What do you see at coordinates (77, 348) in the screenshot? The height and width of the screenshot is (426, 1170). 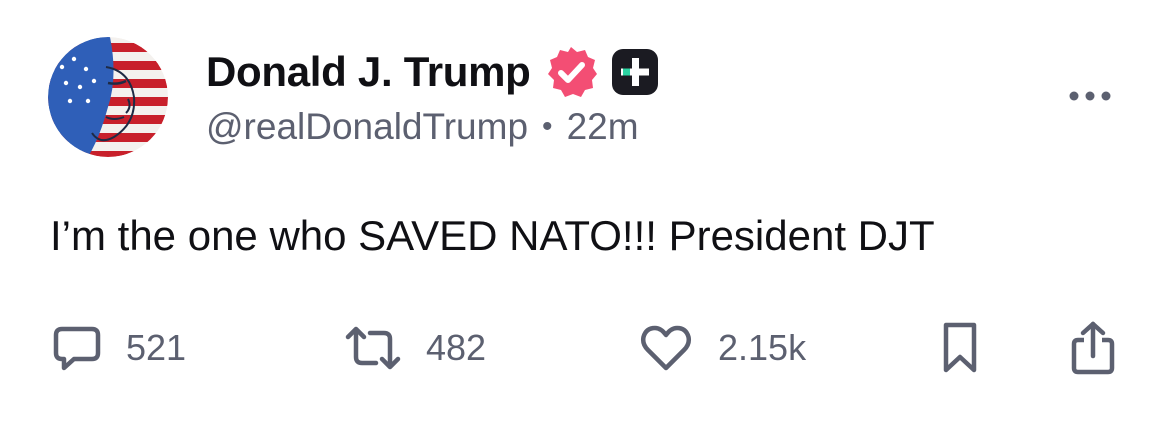 I see `reply-icon` at bounding box center [77, 348].